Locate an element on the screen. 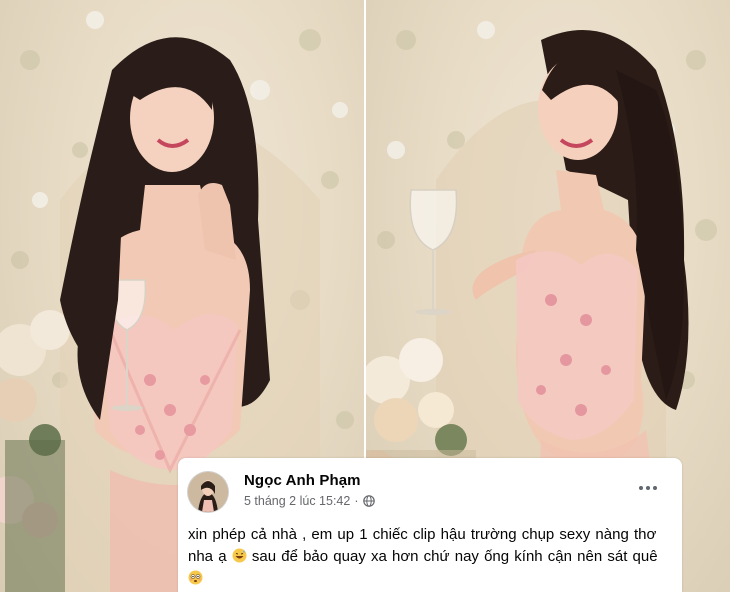 The image size is (730, 592). author-avatar is located at coordinates (208, 492).